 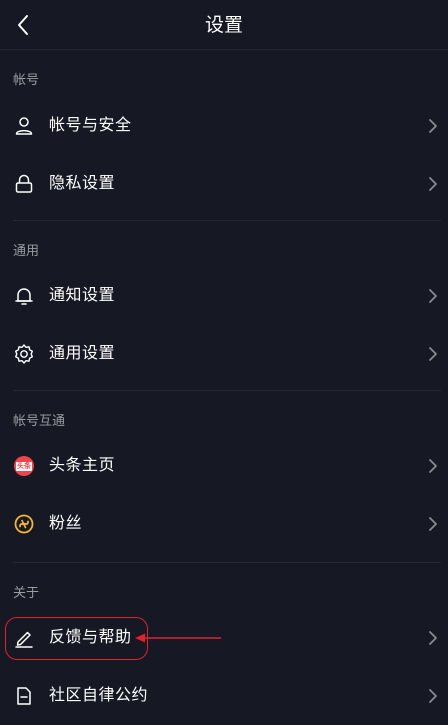 I want to click on settings-item-general: 通用设置, so click(x=224, y=353).